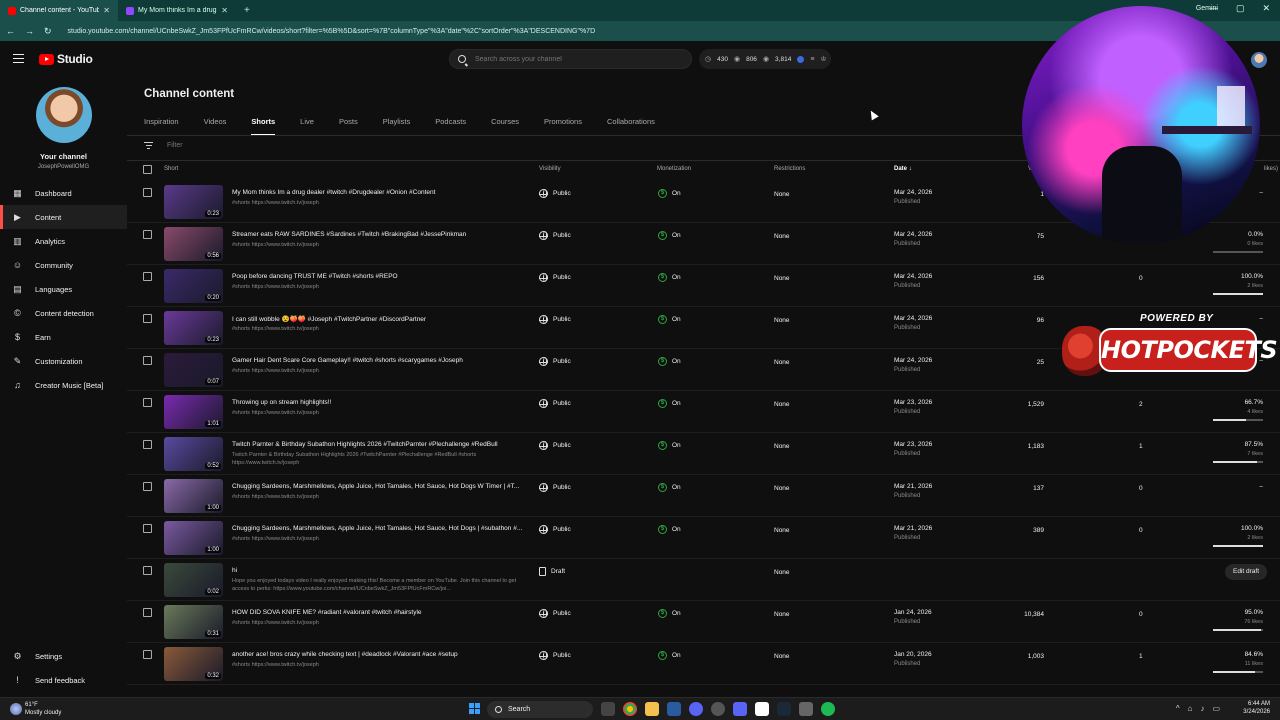  Describe the element at coordinates (193, 664) in the screenshot. I see `video-thumbnail: 0:32` at that location.